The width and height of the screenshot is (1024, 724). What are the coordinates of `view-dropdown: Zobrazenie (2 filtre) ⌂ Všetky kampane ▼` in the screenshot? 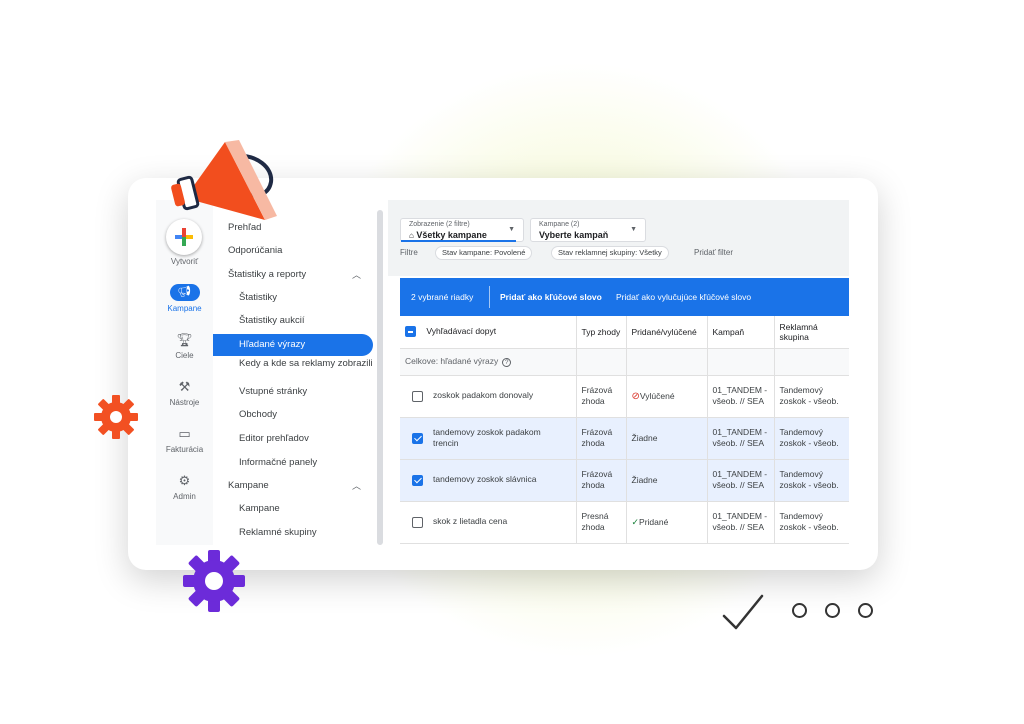 It's located at (462, 230).